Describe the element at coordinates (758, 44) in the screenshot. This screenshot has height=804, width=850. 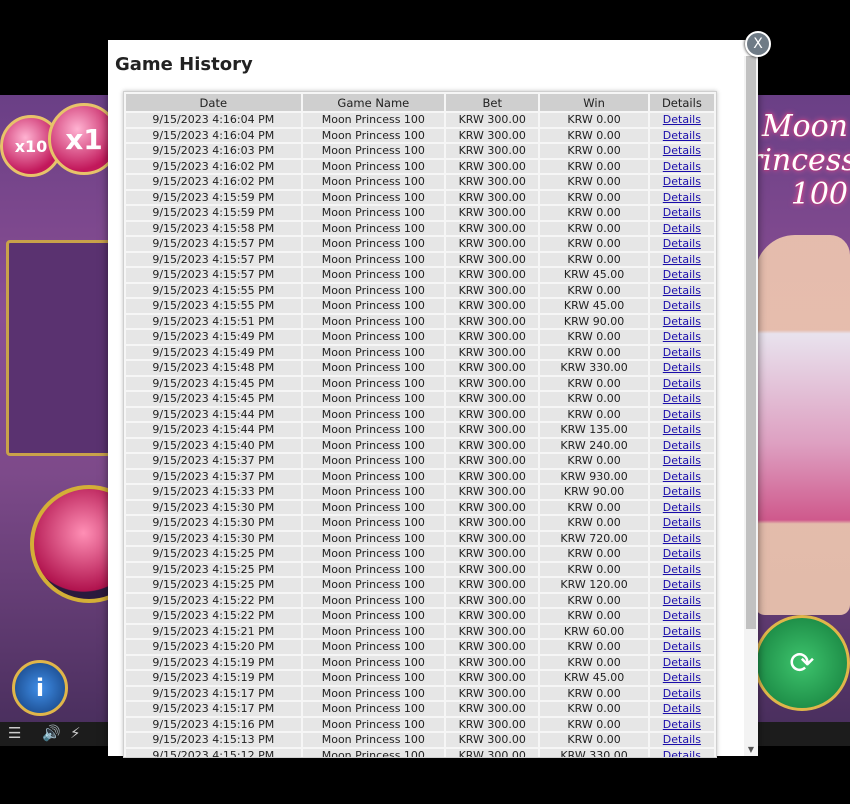
I see `close-button: X` at that location.